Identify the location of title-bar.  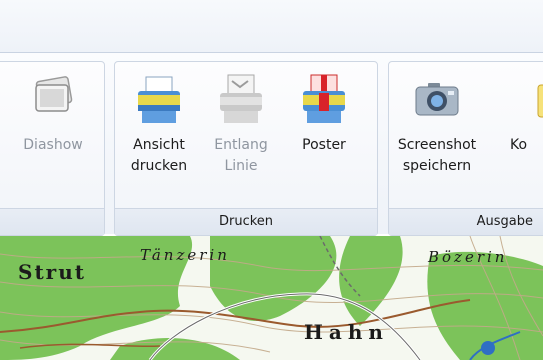
(271, 26).